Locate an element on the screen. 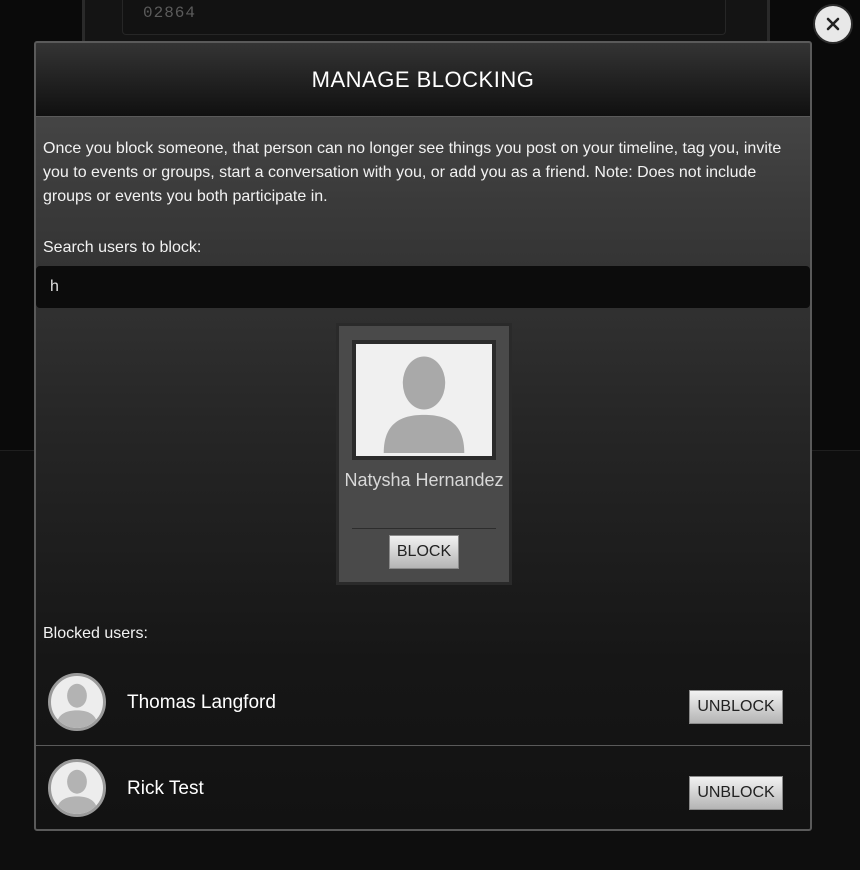 The height and width of the screenshot is (870, 860). result-photo is located at coordinates (424, 400).